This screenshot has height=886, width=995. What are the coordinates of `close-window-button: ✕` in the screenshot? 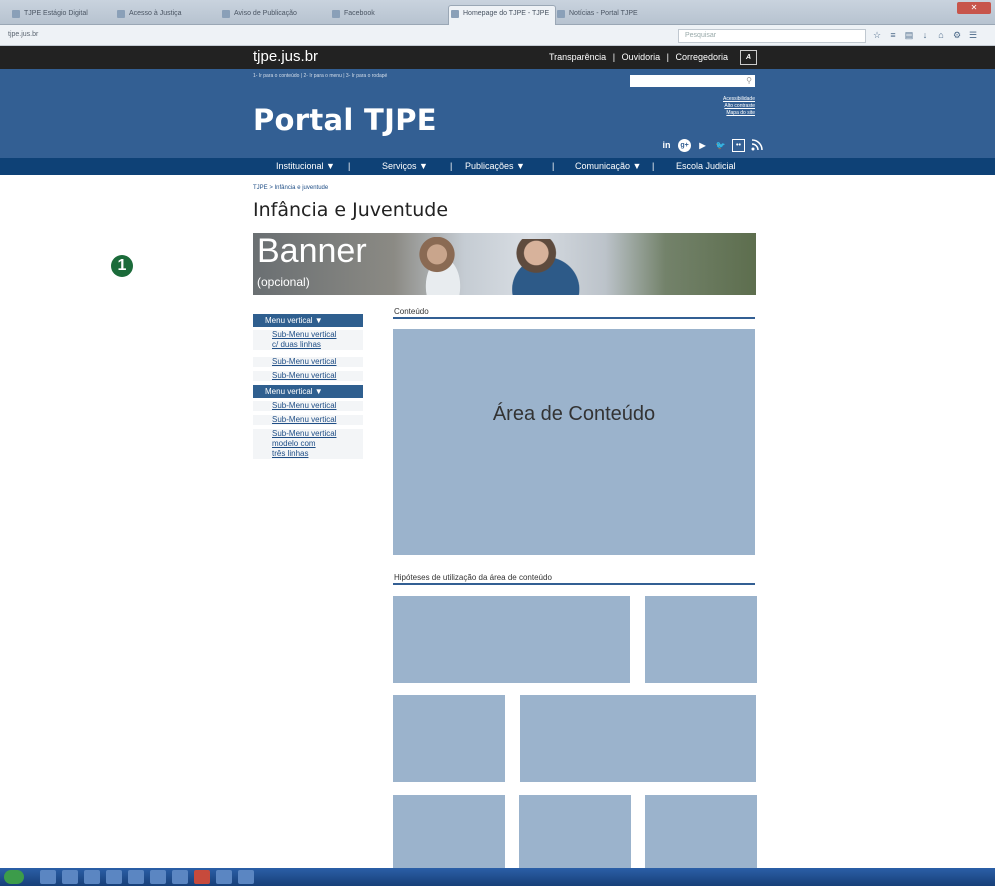 It's located at (974, 8).